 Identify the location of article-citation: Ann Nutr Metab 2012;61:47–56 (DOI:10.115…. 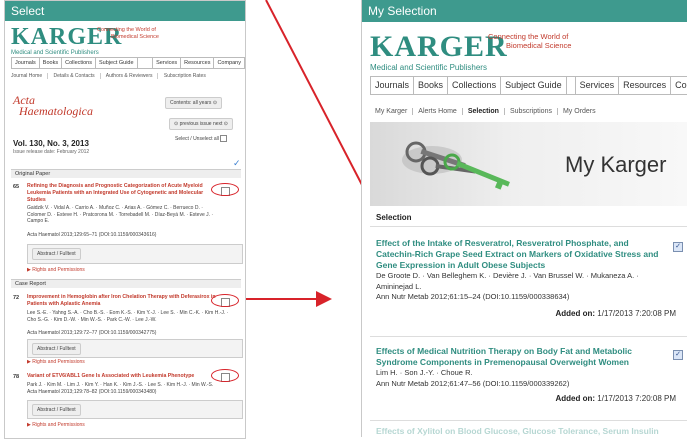
(473, 383).